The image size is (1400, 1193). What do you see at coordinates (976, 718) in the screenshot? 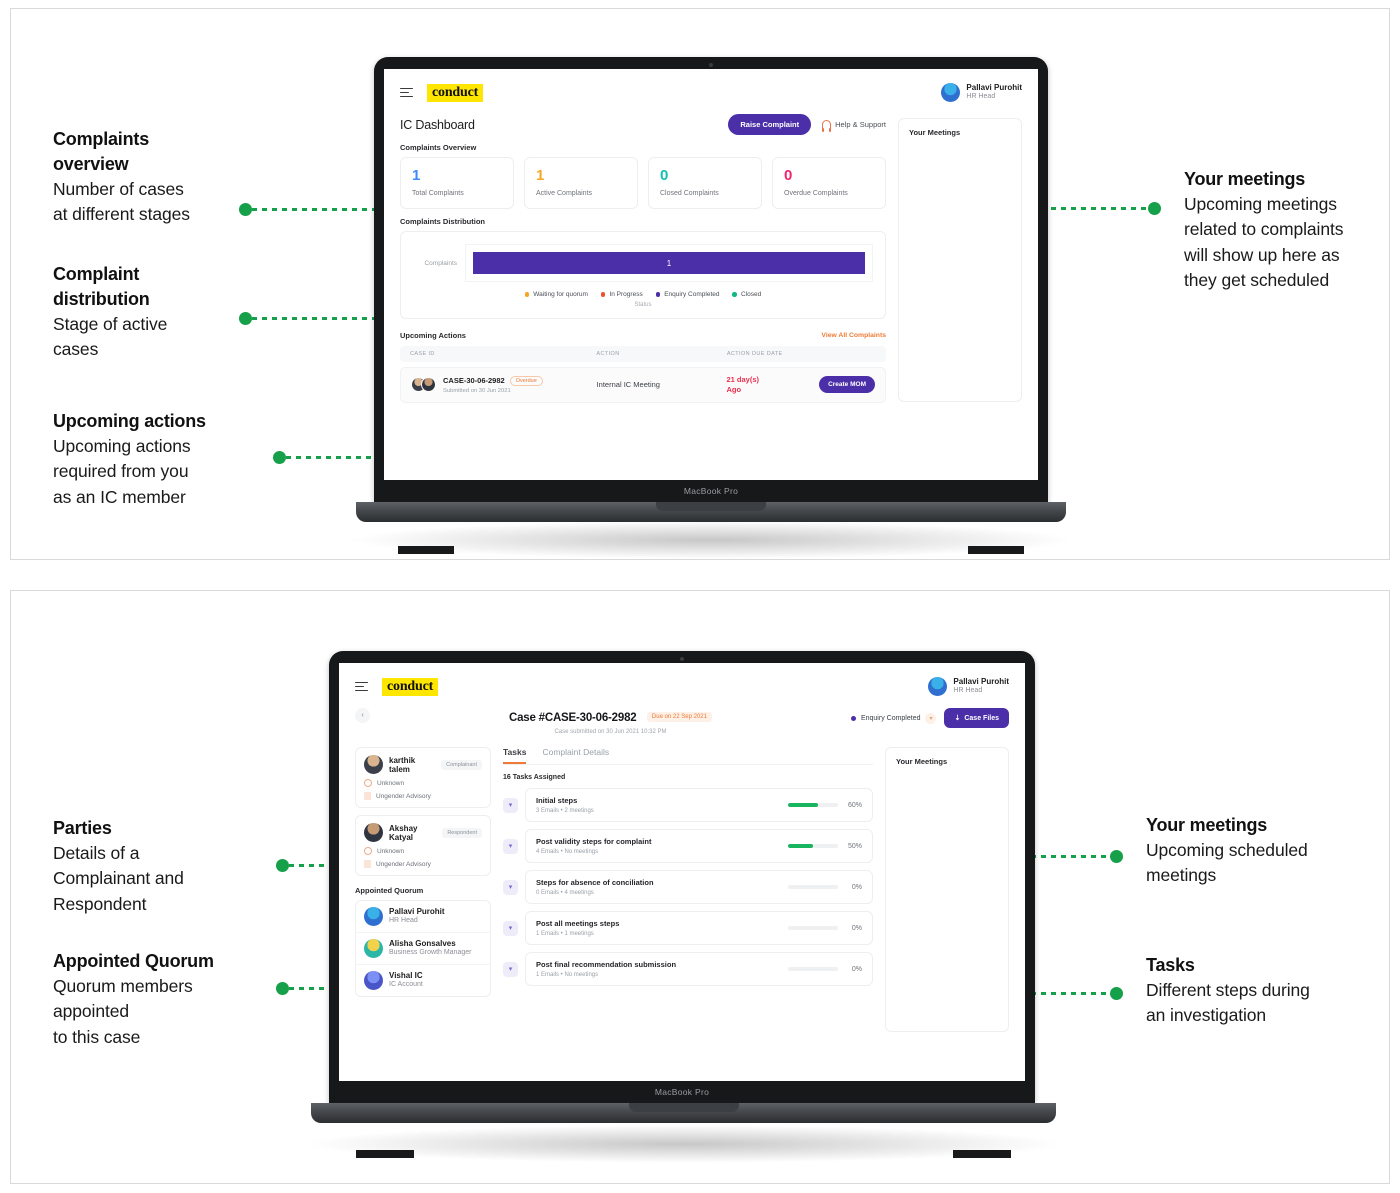
I see `case-files-button: ⇣ Case Files` at bounding box center [976, 718].